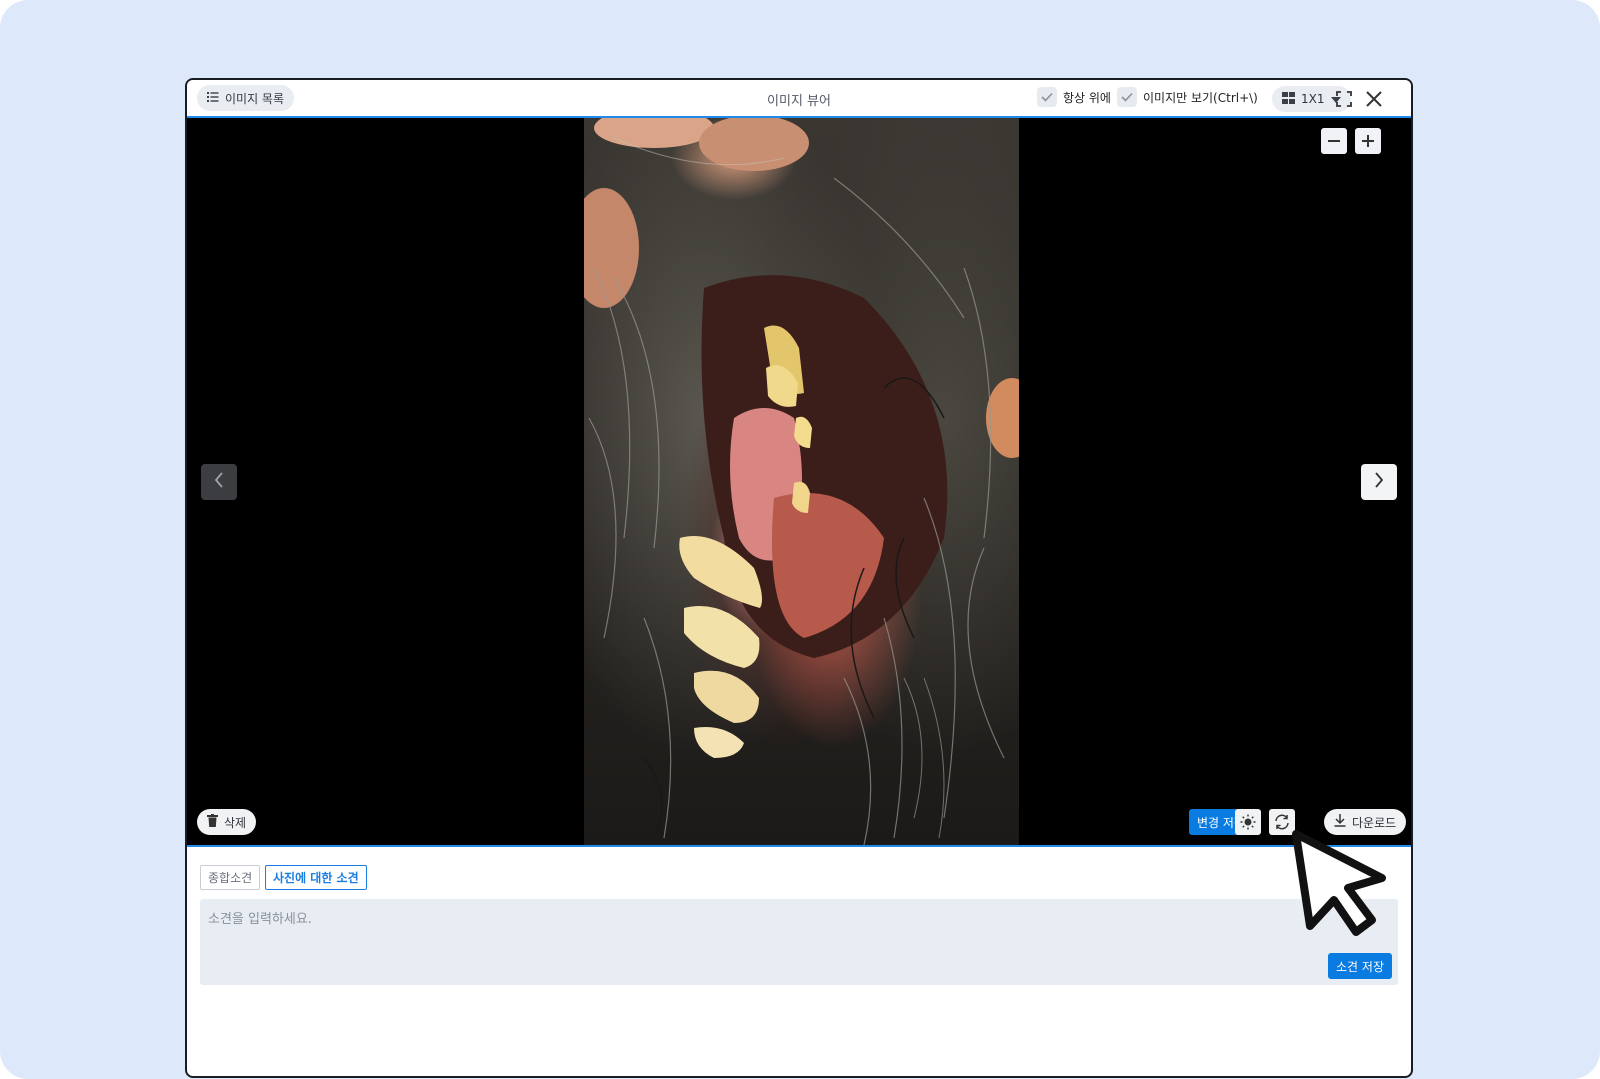 This screenshot has width=1600, height=1079. Describe the element at coordinates (1344, 99) in the screenshot. I see `fullscreen-icon` at that location.